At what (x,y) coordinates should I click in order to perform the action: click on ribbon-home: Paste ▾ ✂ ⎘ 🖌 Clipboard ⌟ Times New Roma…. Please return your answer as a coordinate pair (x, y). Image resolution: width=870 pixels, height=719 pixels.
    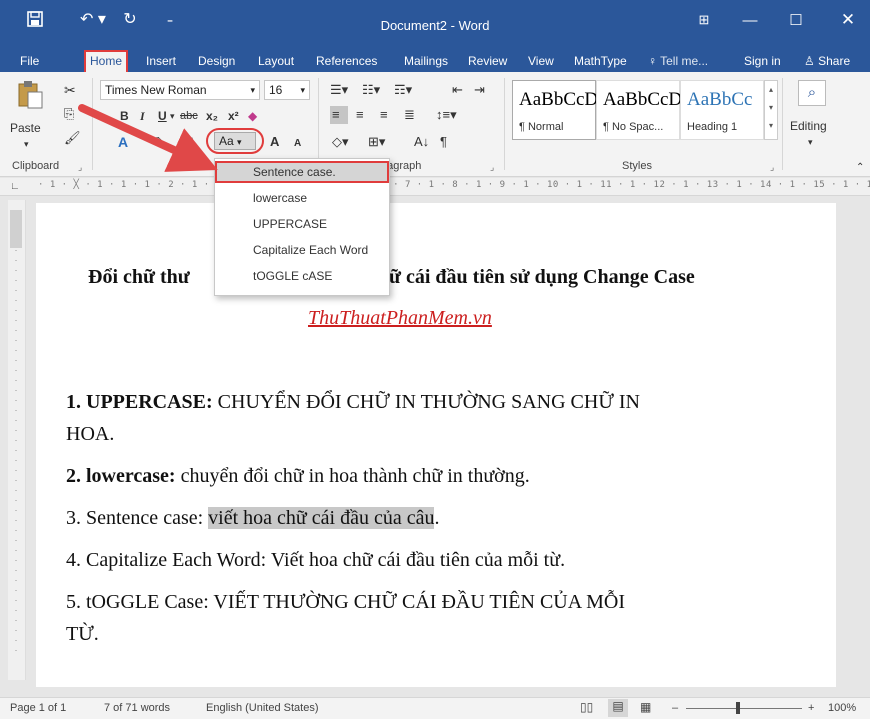
    Looking at the image, I should click on (435, 124).